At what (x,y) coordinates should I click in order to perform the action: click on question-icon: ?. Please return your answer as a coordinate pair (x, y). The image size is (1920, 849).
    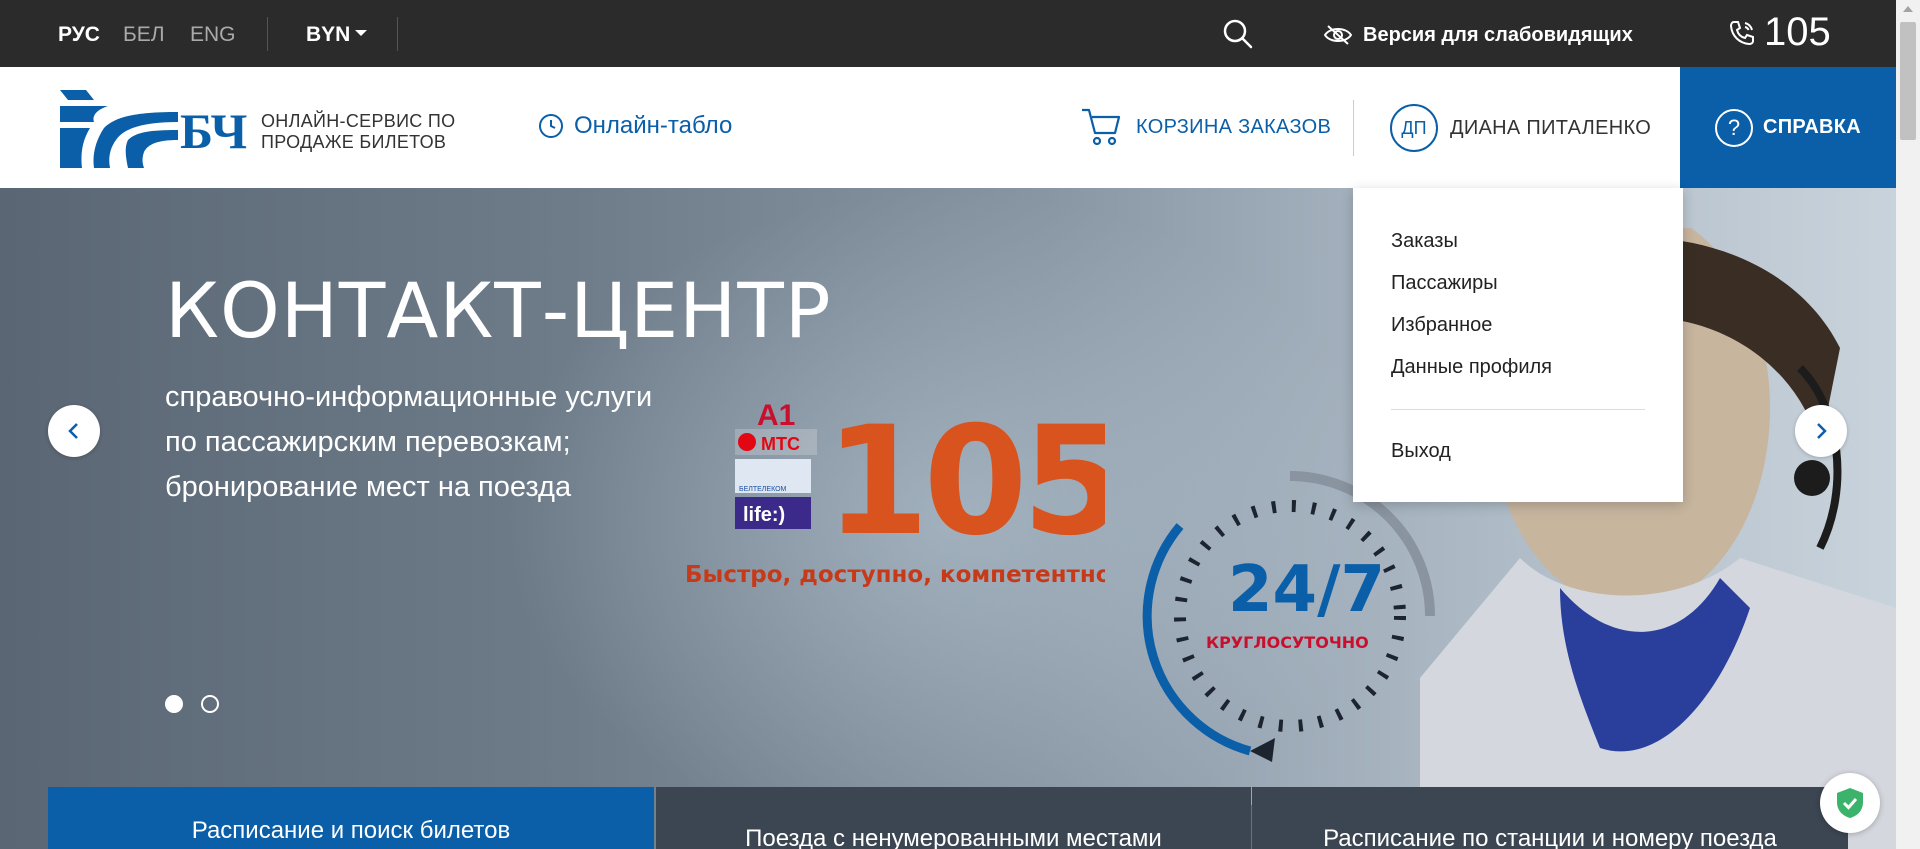
    Looking at the image, I should click on (1733, 127).